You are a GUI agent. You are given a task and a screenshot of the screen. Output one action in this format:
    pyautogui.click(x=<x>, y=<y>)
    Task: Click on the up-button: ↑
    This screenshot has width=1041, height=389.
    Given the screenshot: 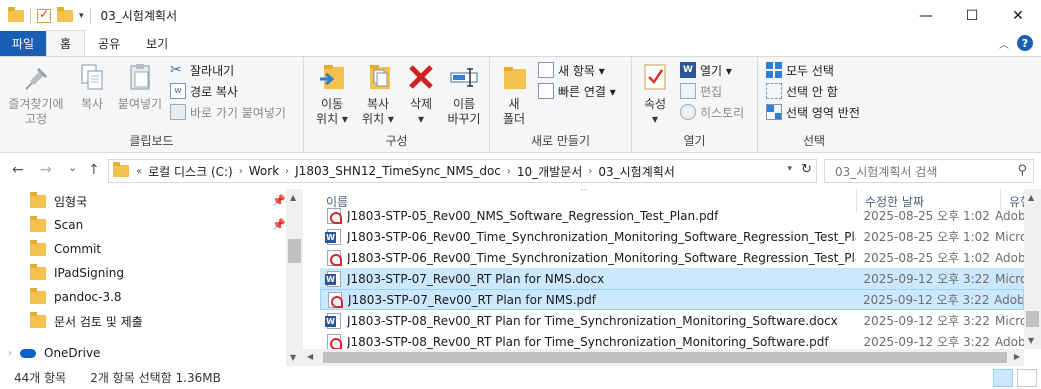 What is the action you would take?
    pyautogui.click(x=94, y=170)
    